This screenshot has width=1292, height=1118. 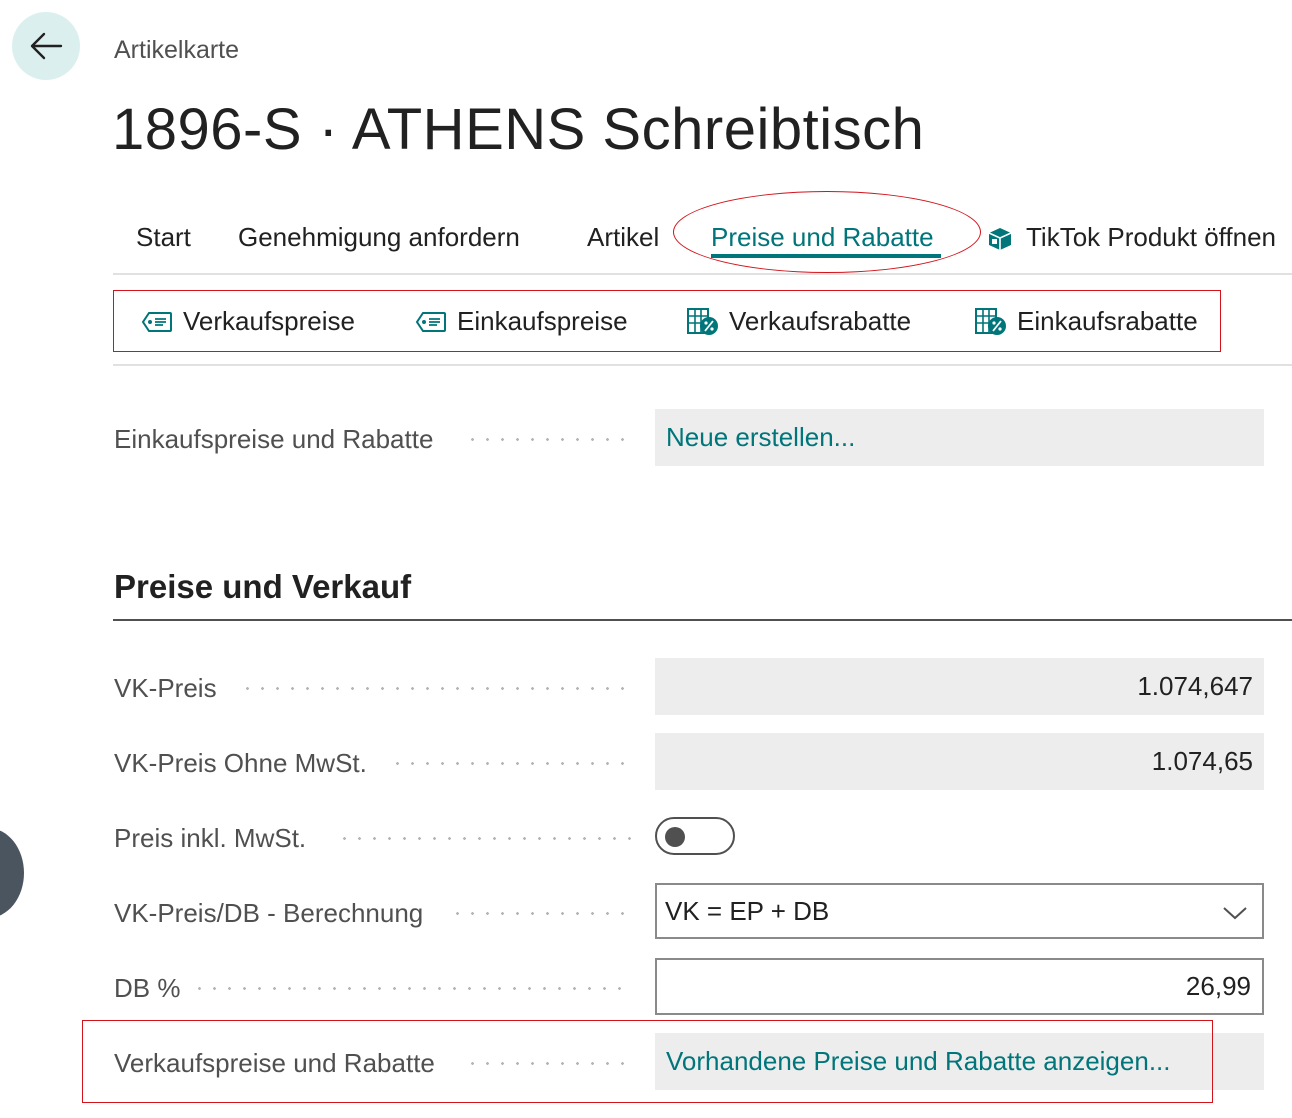 I want to click on tab-artikel: Artikel, so click(x=623, y=237).